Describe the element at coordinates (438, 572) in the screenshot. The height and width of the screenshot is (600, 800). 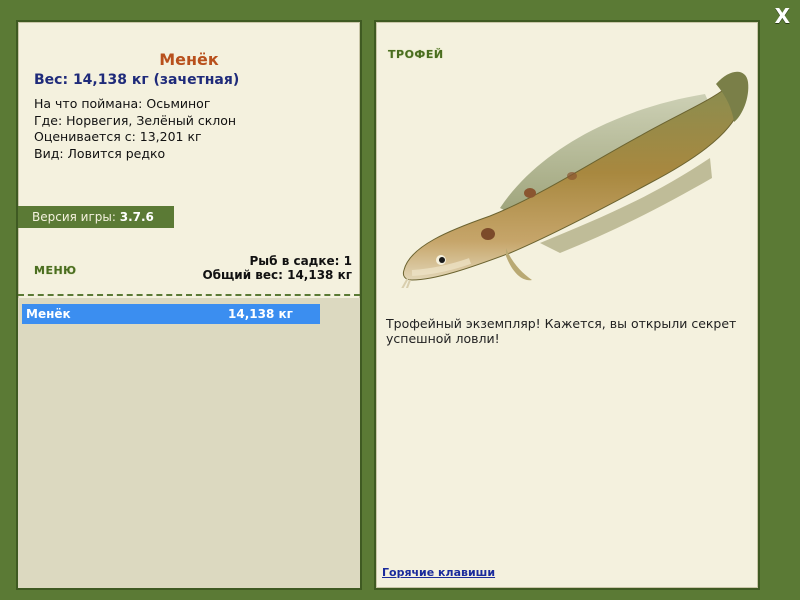
I see `hotkeys-link: Горячие клавиши` at that location.